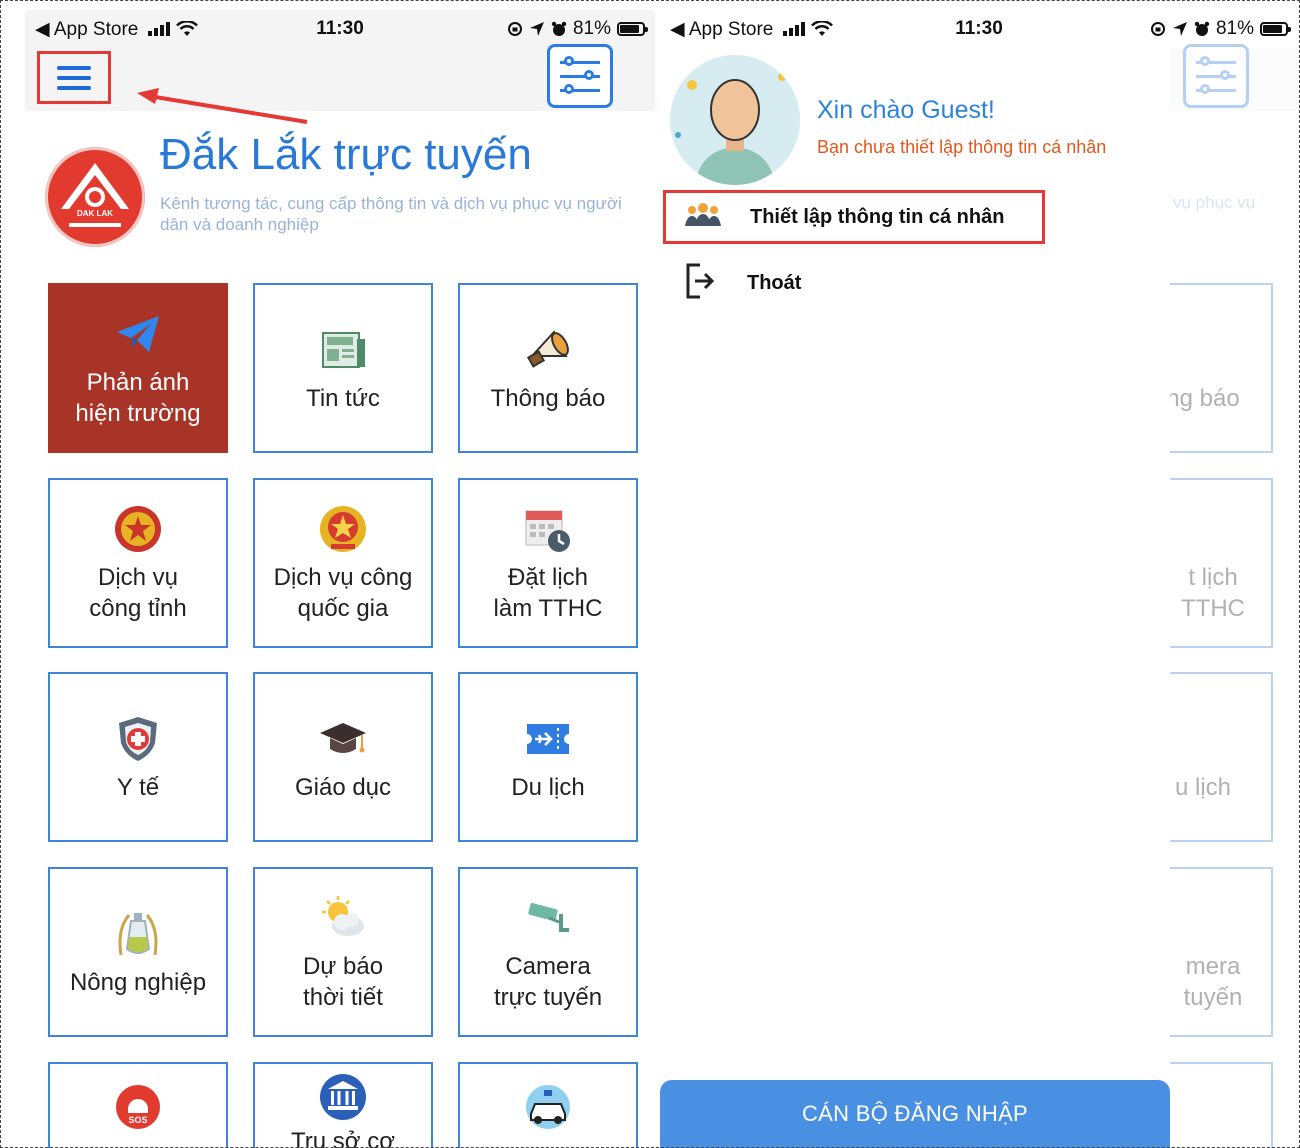 This screenshot has width=1300, height=1148. I want to click on graduation-cap-icon, so click(343, 739).